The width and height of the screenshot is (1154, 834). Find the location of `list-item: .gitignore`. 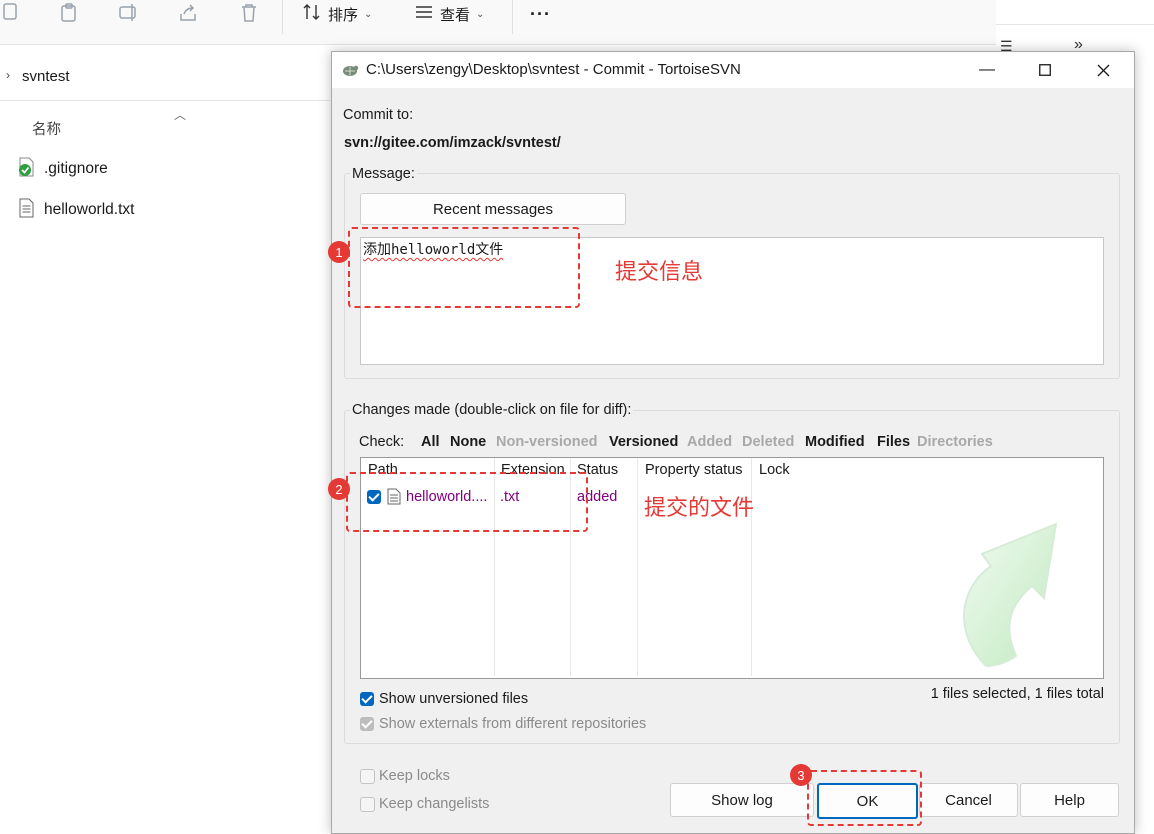

list-item: .gitignore is located at coordinates (63, 169).